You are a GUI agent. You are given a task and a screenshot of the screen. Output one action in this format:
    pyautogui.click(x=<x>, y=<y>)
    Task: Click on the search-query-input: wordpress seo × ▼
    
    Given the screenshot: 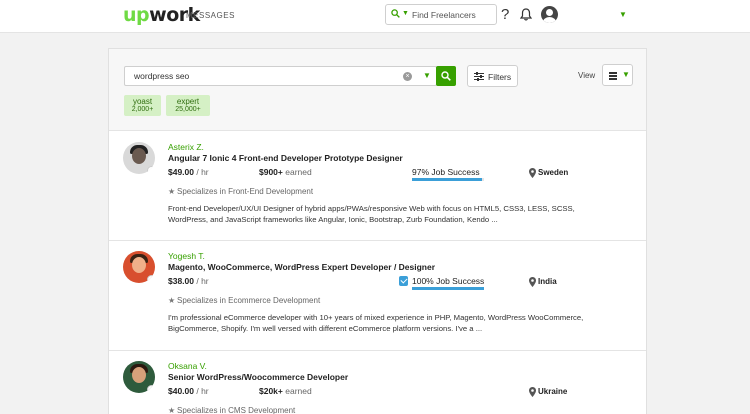 What is the action you would take?
    pyautogui.click(x=280, y=76)
    